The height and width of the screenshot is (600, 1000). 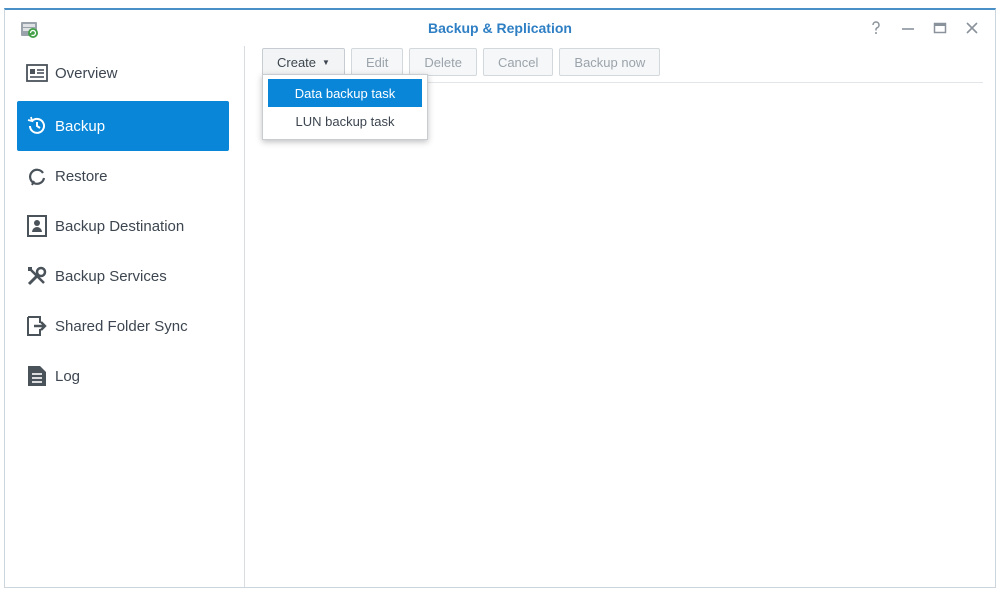 What do you see at coordinates (37, 276) in the screenshot?
I see `wrench-screwdriver-icon` at bounding box center [37, 276].